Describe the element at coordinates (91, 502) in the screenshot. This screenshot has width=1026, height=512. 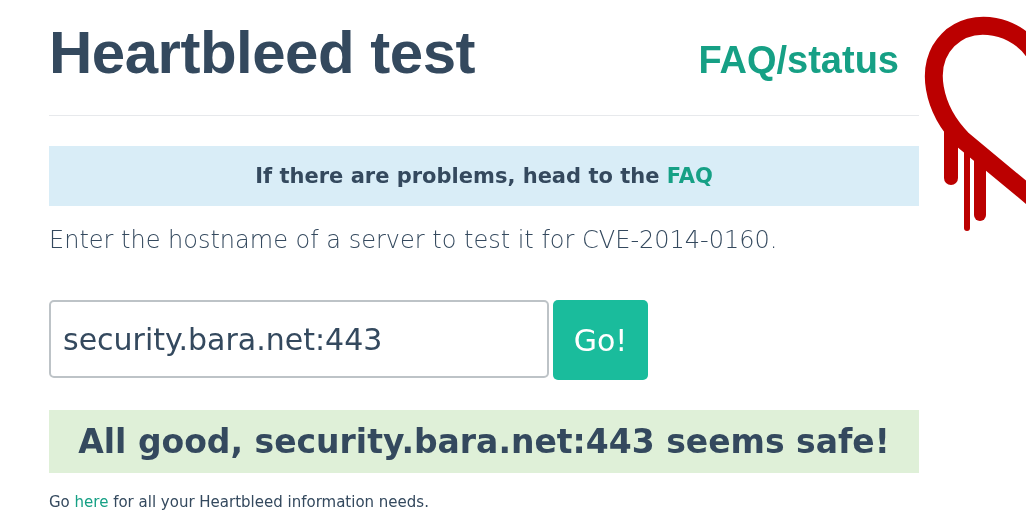
I see `here-link: here` at that location.